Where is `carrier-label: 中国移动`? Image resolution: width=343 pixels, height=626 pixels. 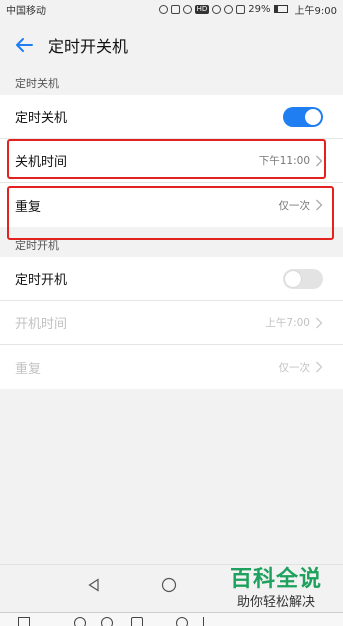 carrier-label: 中国移动 is located at coordinates (26, 11).